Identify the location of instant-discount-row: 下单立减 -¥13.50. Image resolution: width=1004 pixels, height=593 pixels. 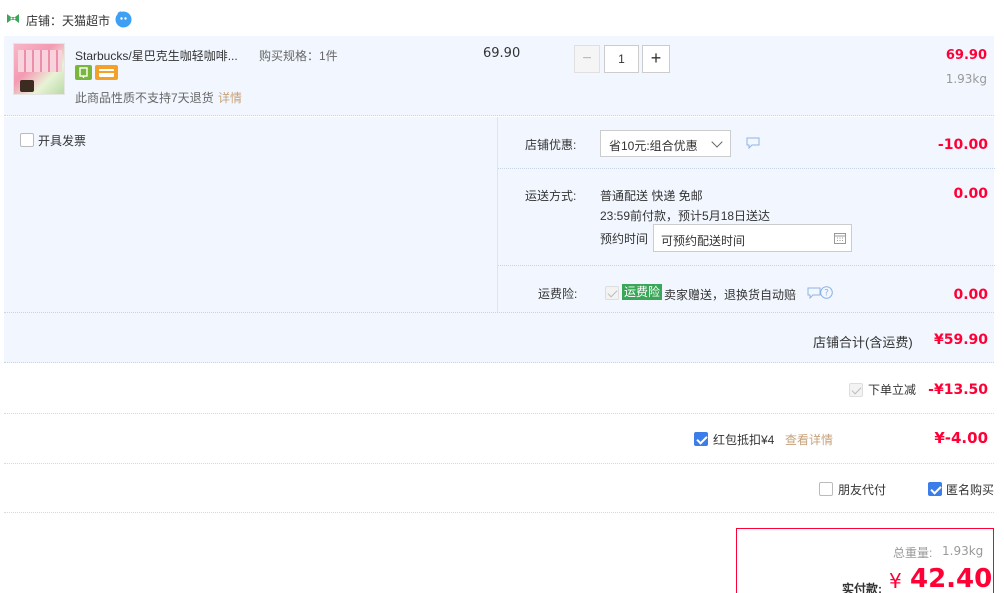
(499, 389).